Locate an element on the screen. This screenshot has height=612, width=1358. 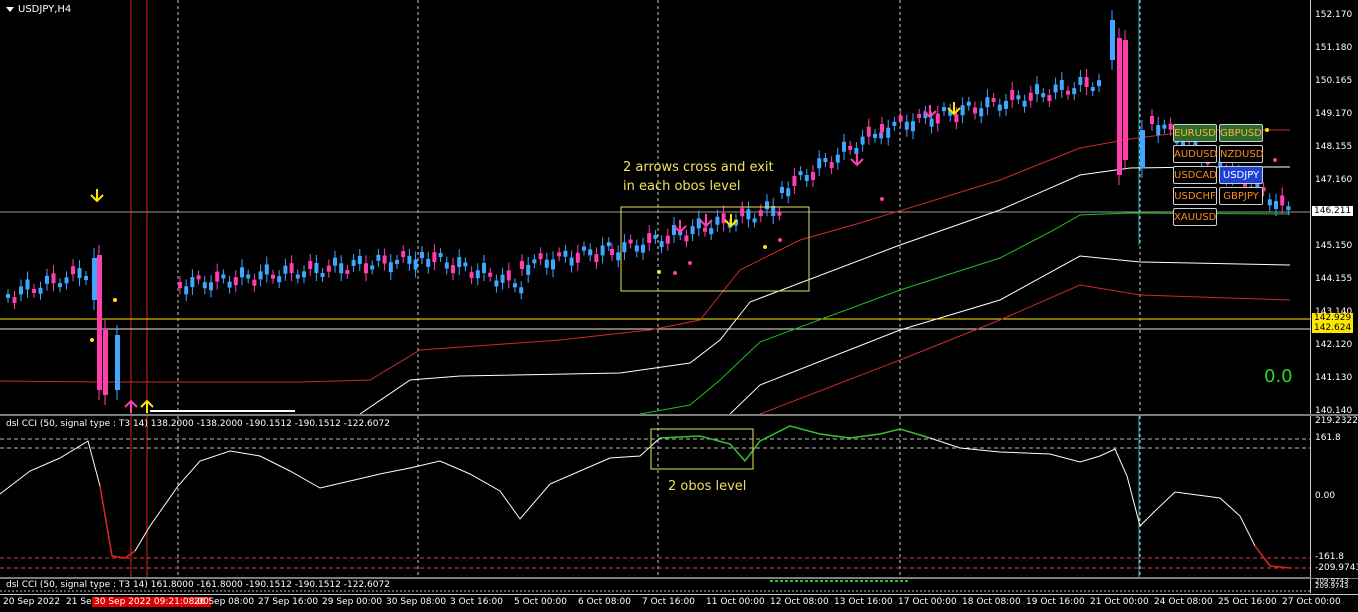
chart-menu-triangle-icon is located at coordinates (10, 9).